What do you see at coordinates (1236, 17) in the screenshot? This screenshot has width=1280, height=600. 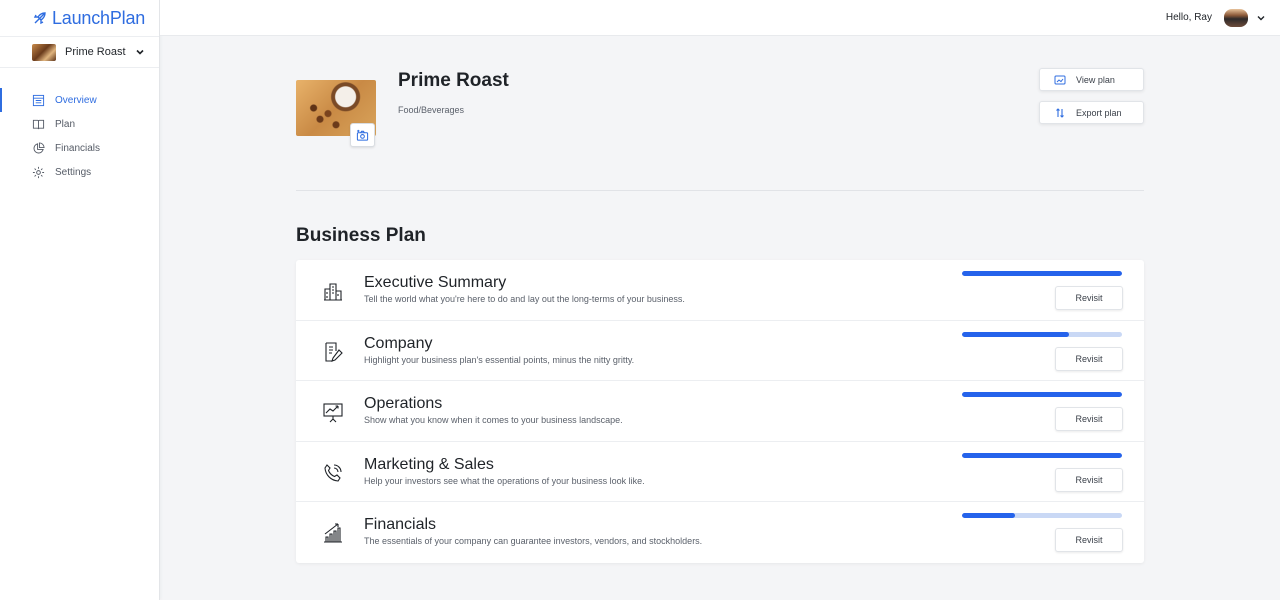 I see `avatar` at bounding box center [1236, 17].